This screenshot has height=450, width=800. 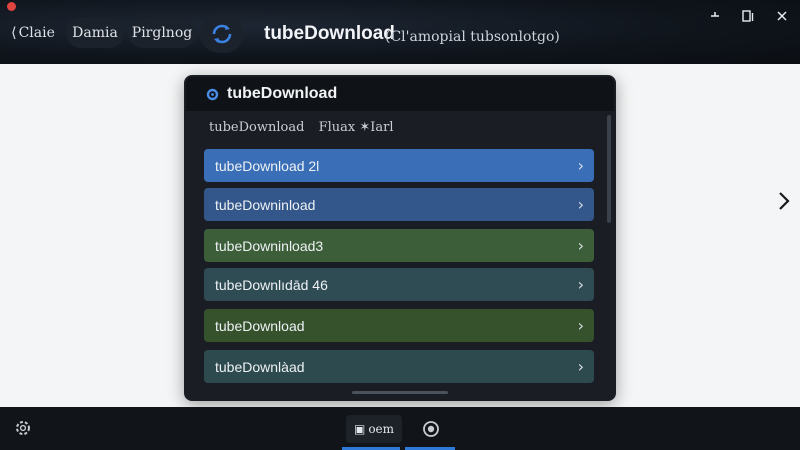 I want to click on panel-header: tubeDownload, so click(x=400, y=94).